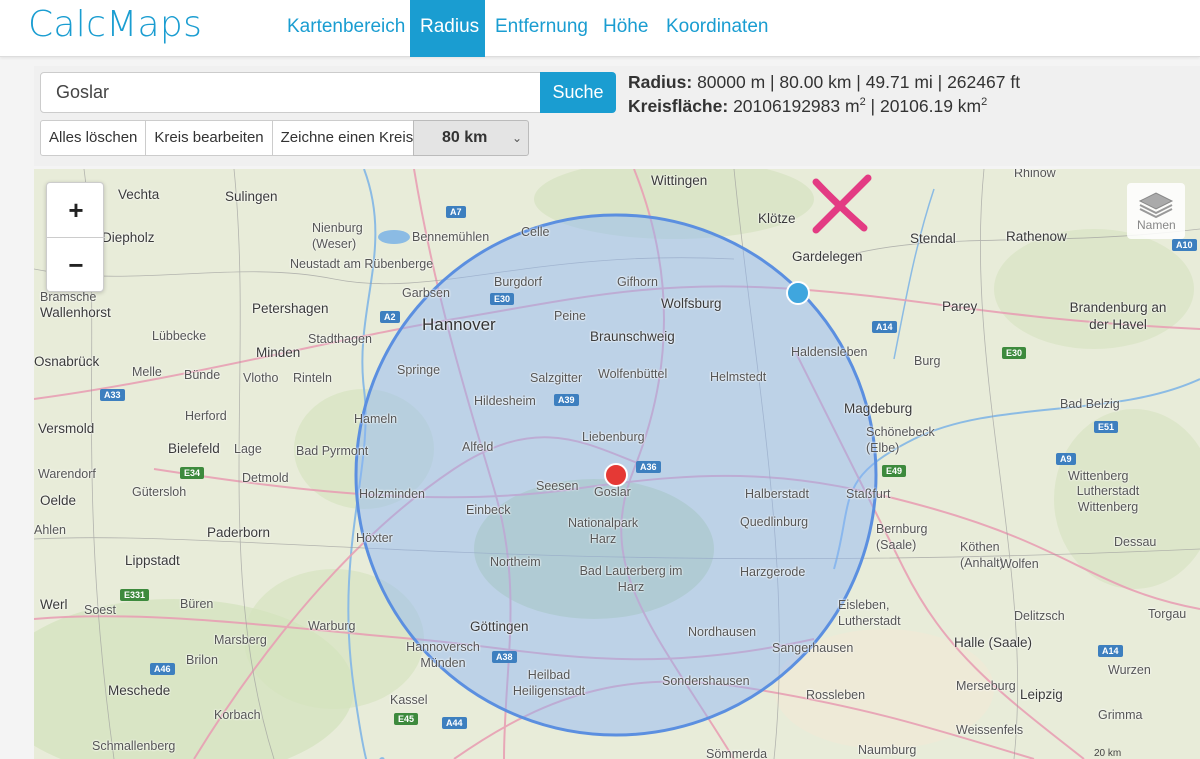  Describe the element at coordinates (456, 212) in the screenshot. I see `highway-shield: A7` at that location.